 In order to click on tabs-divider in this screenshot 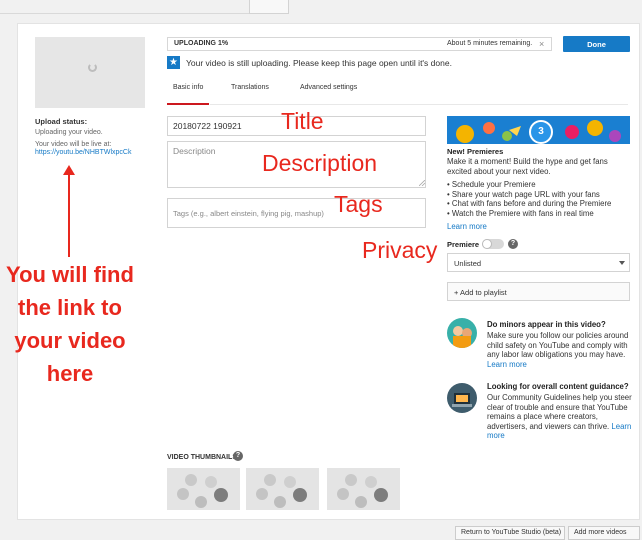, I will do `click(419, 104)`.